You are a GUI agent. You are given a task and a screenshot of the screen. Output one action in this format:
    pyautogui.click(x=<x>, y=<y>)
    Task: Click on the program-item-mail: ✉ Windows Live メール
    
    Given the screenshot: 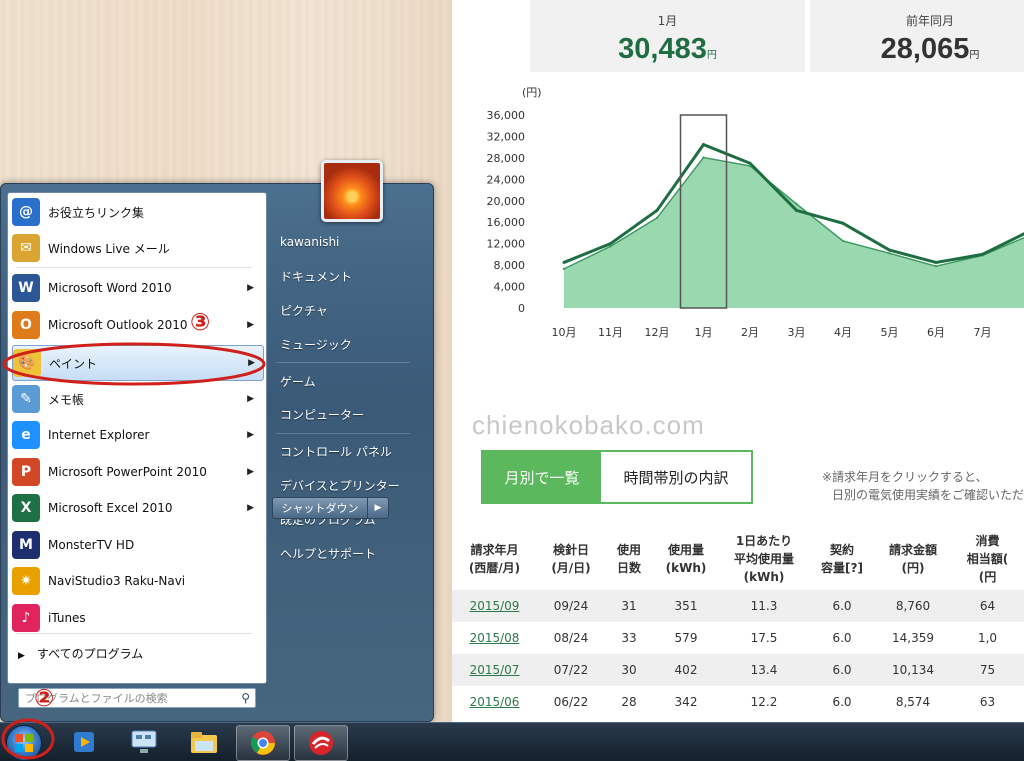 What is the action you would take?
    pyautogui.click(x=137, y=248)
    